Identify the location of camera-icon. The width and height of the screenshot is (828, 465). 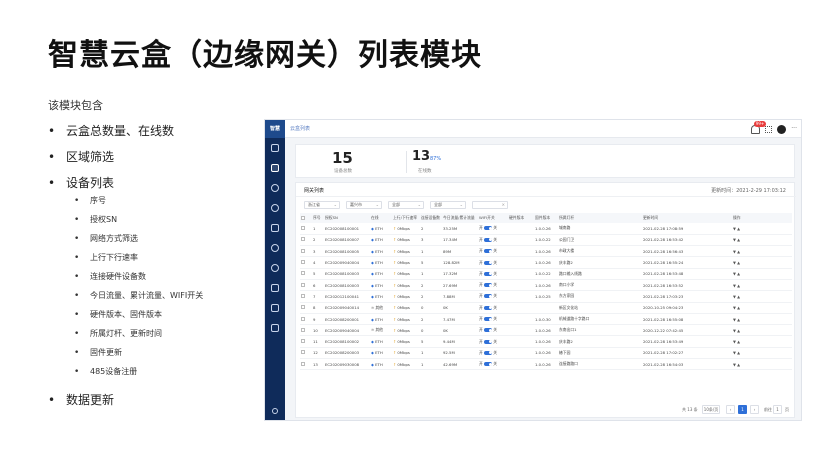
(275, 288).